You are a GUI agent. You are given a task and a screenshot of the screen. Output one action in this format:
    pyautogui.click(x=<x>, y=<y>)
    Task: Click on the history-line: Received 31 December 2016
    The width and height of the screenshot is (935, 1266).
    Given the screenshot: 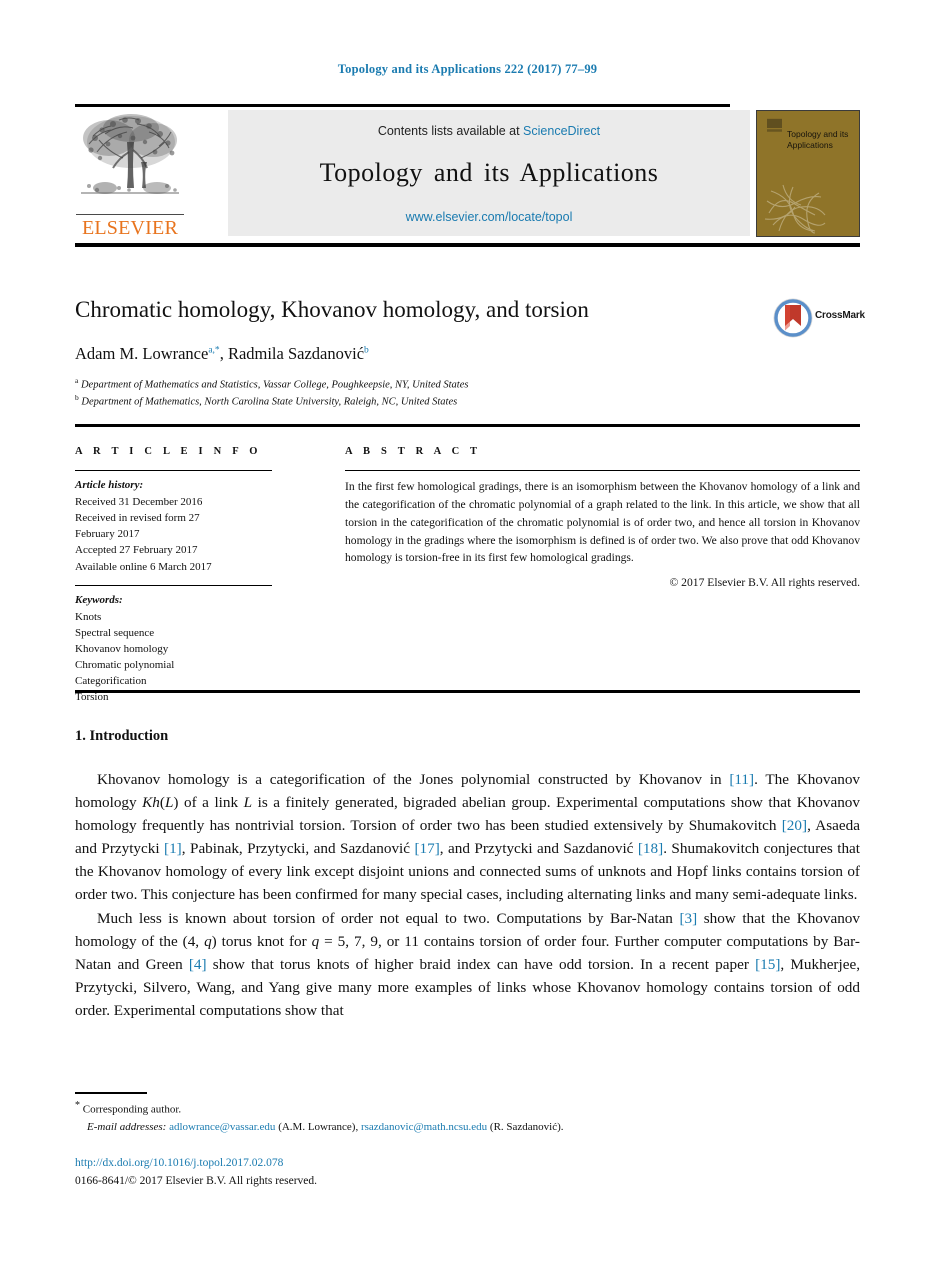 What is the action you would take?
    pyautogui.click(x=139, y=501)
    